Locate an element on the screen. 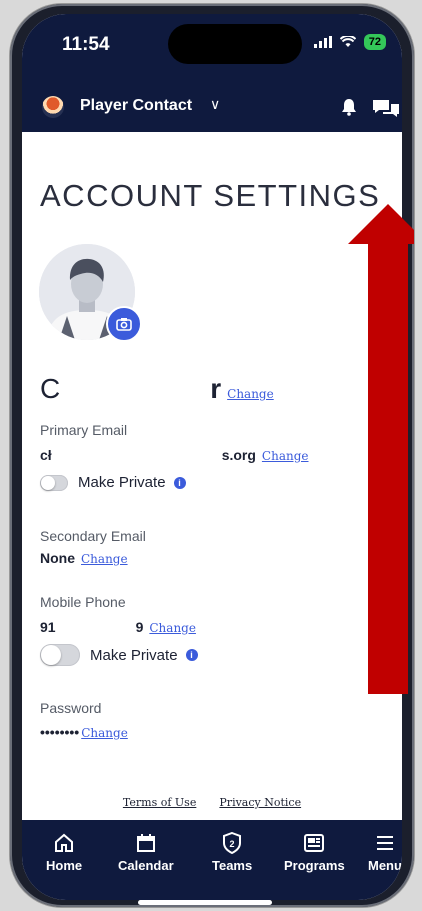 Image resolution: width=422 pixels, height=911 pixels. primary-email-private-label: Make Private is located at coordinates (122, 482).